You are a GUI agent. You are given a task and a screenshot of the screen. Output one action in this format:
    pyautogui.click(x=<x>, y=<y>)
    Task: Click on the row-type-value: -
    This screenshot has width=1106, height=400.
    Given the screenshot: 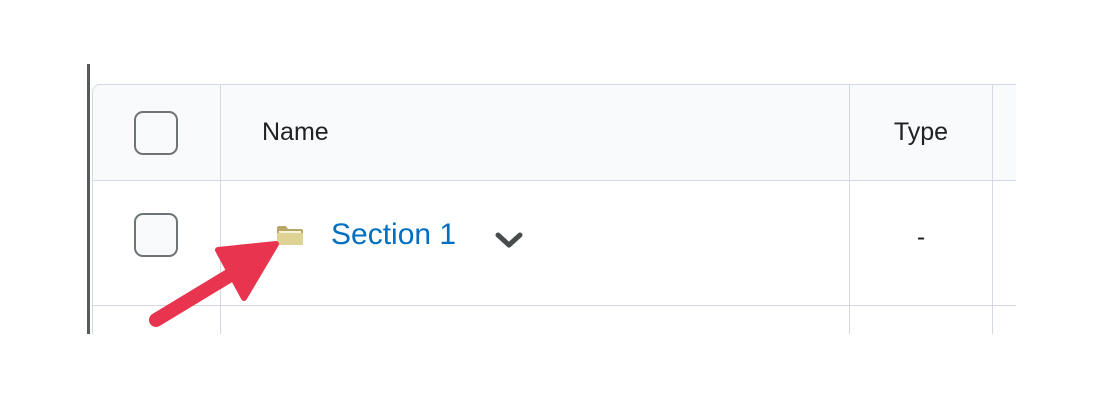 What is the action you would take?
    pyautogui.click(x=921, y=236)
    